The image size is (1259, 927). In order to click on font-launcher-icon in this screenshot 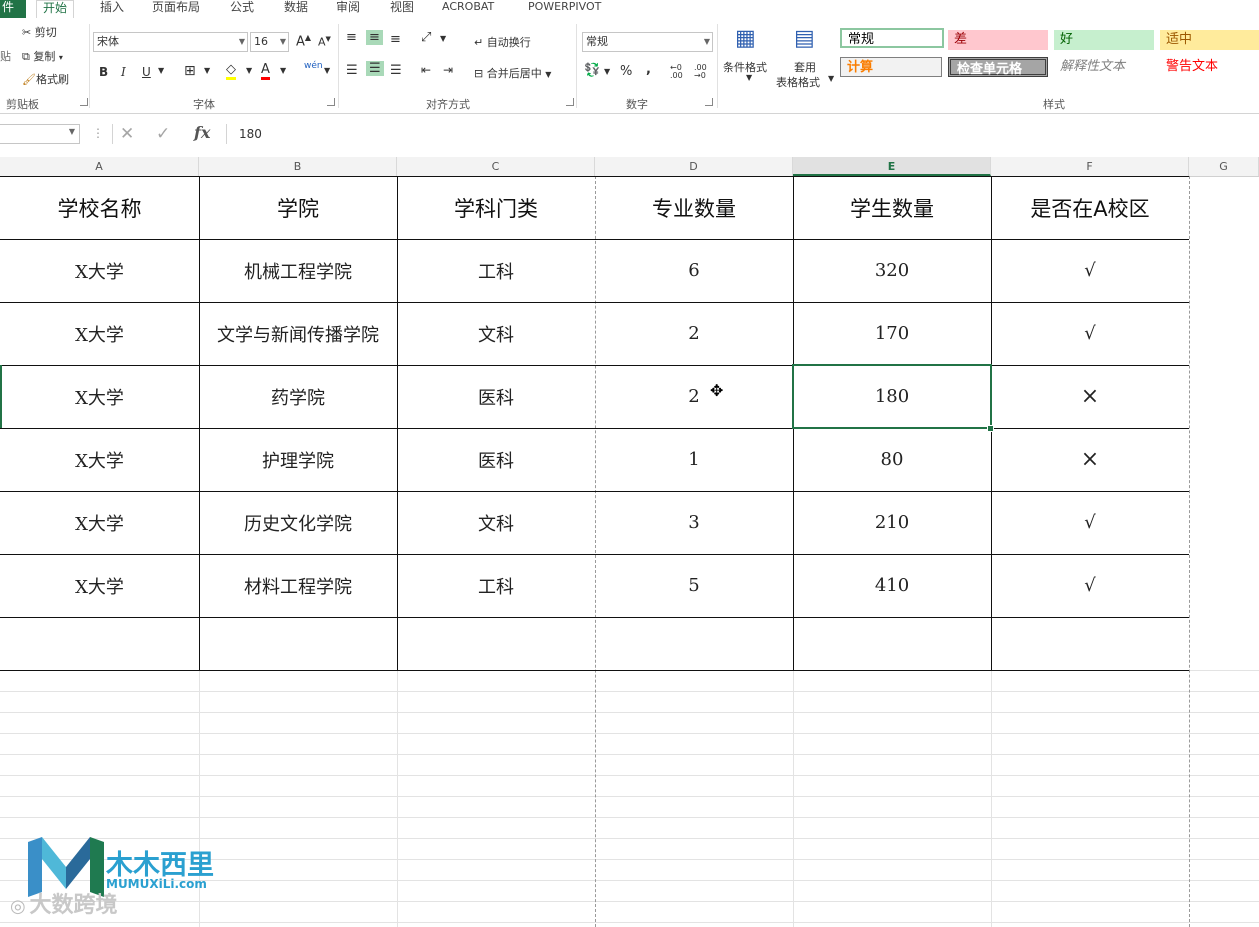, I will do `click(331, 102)`.